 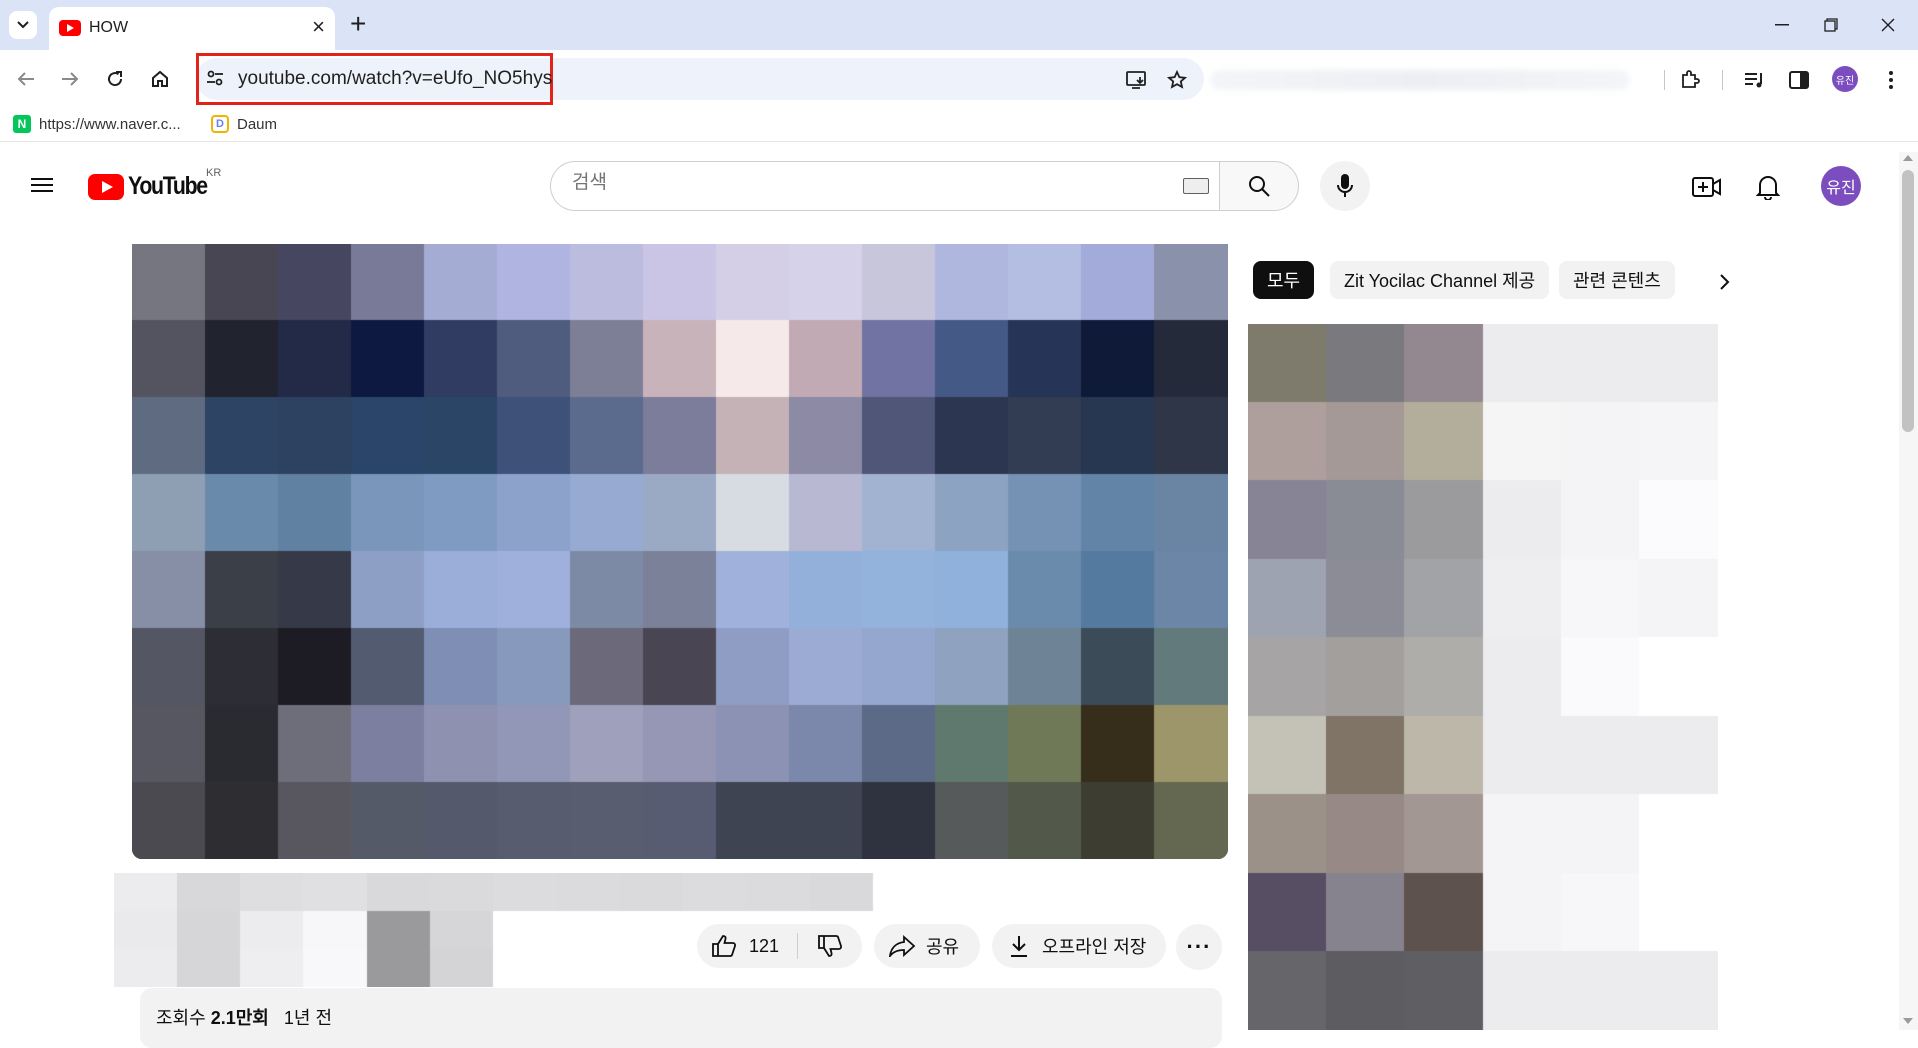 I want to click on scroll-up-icon, so click(x=1908, y=158).